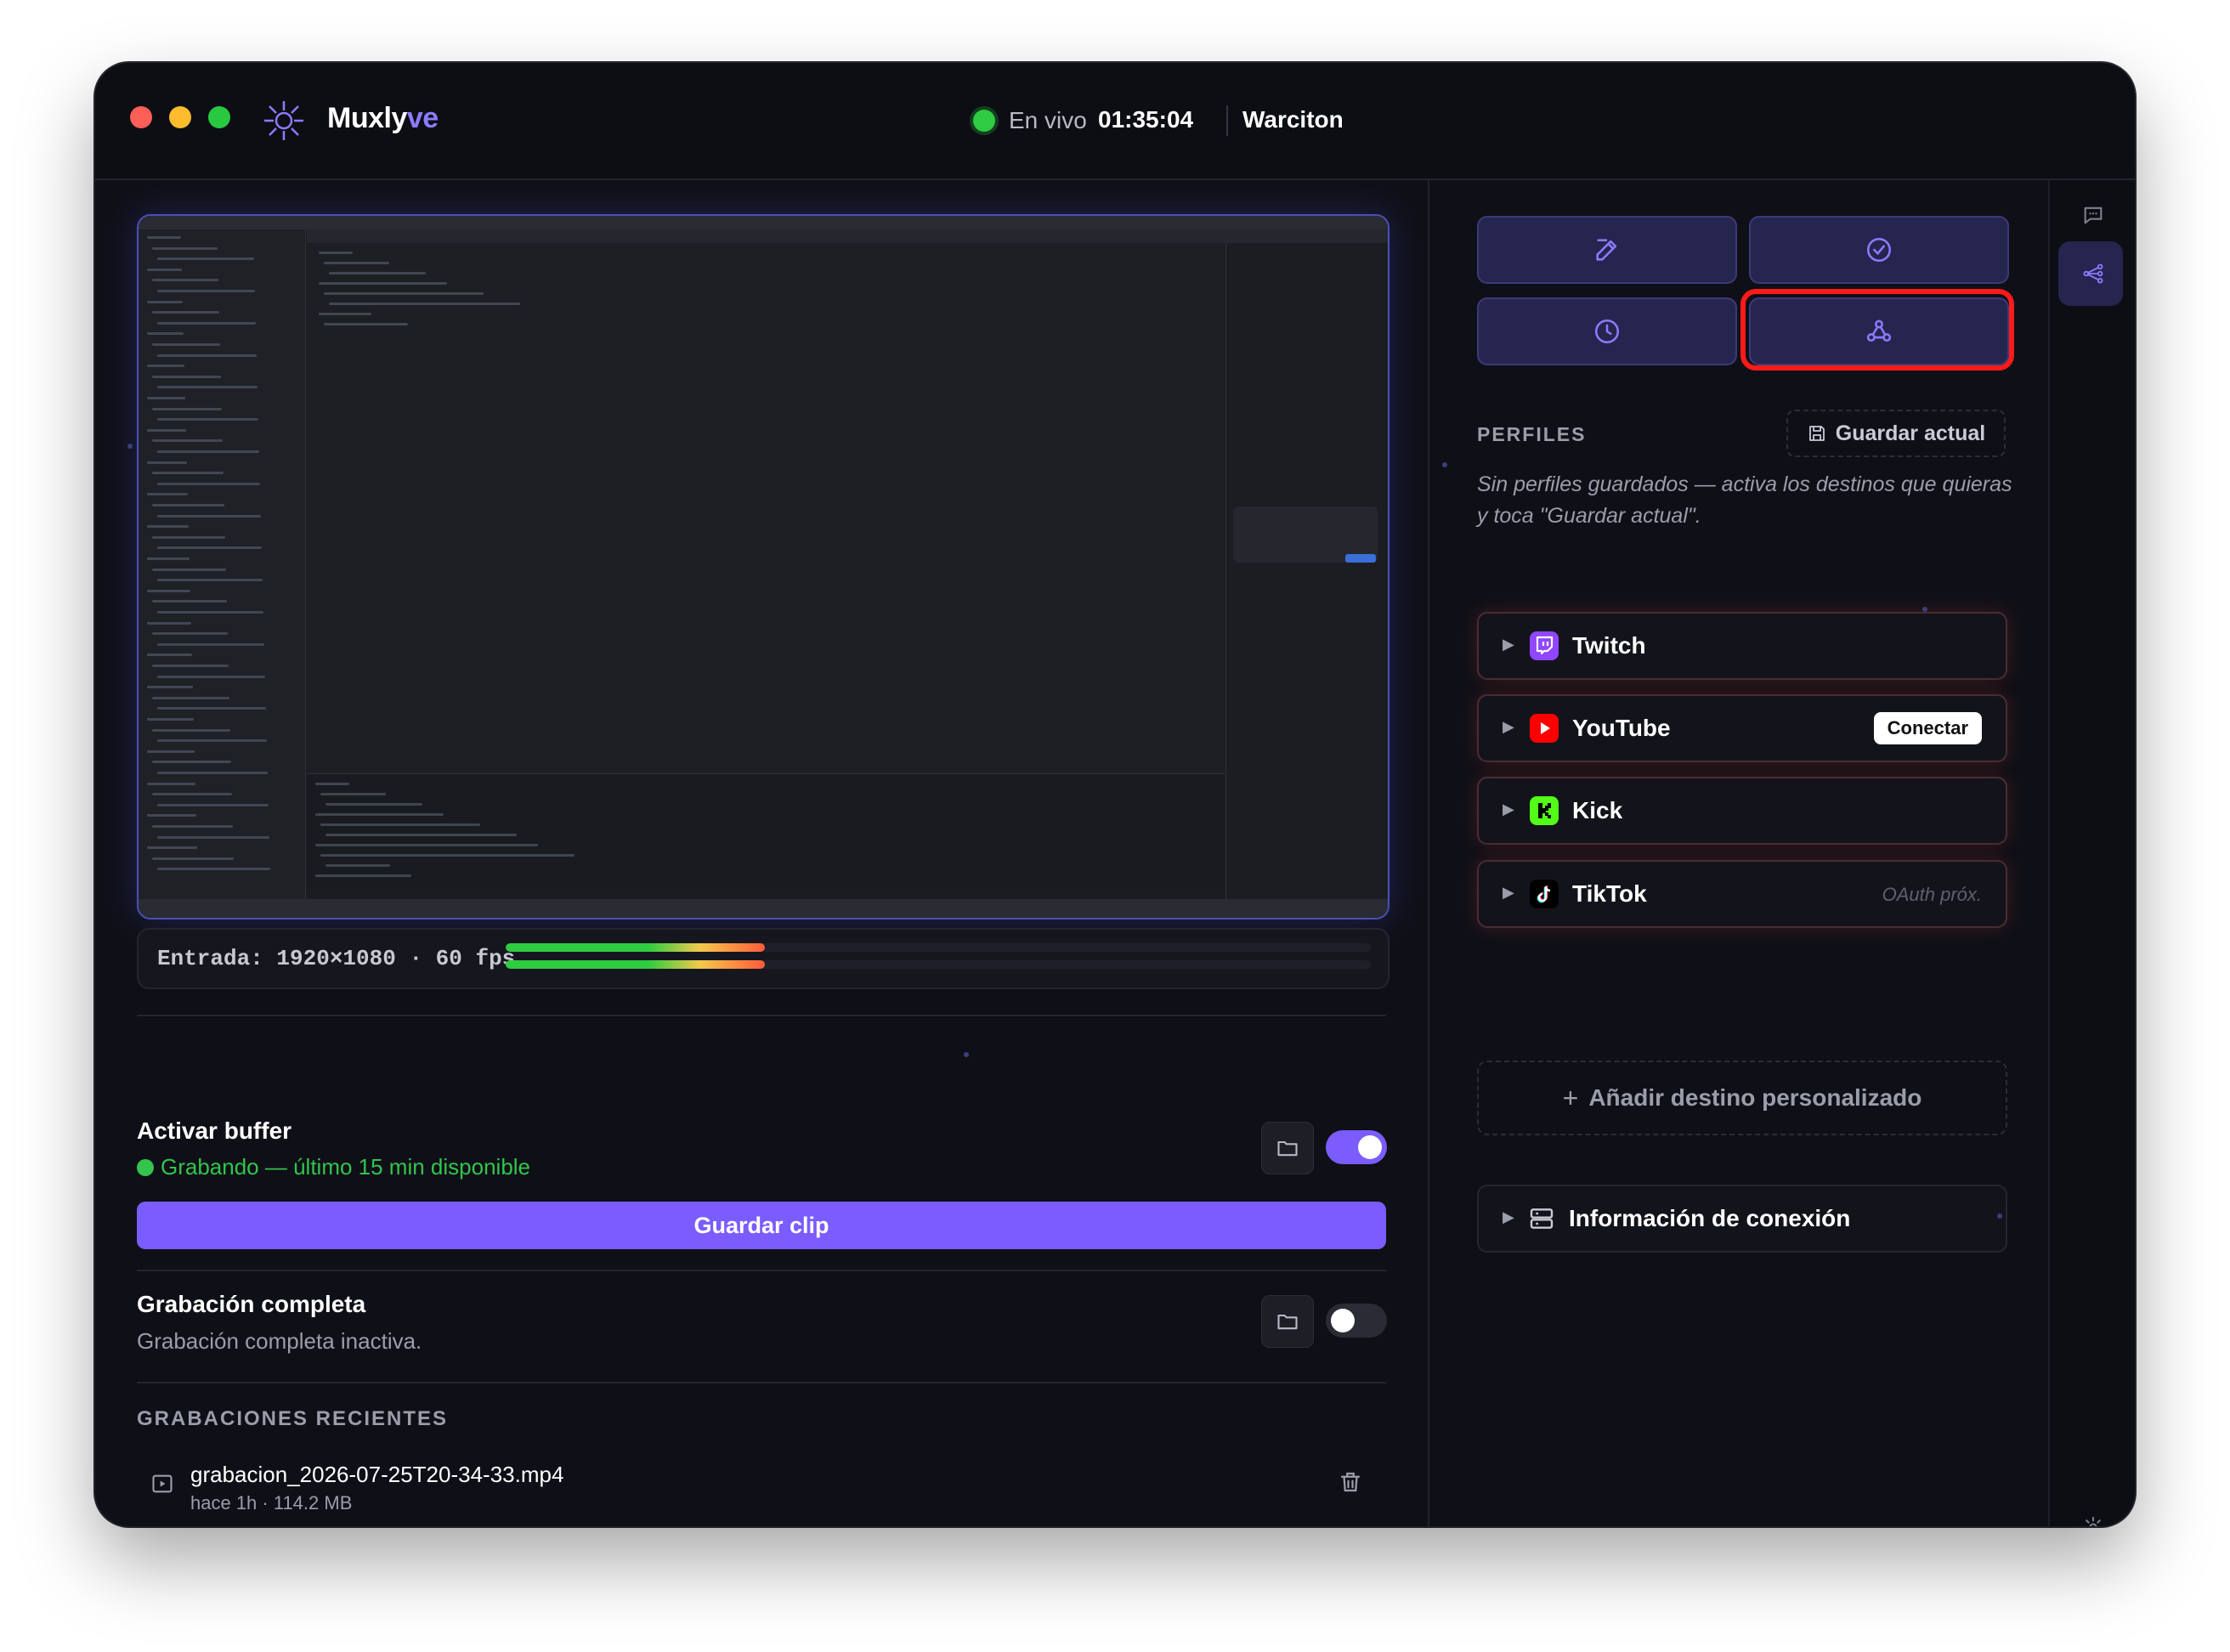 This screenshot has height=1652, width=2230. Describe the element at coordinates (1544, 728) in the screenshot. I see `youtube-icon` at that location.